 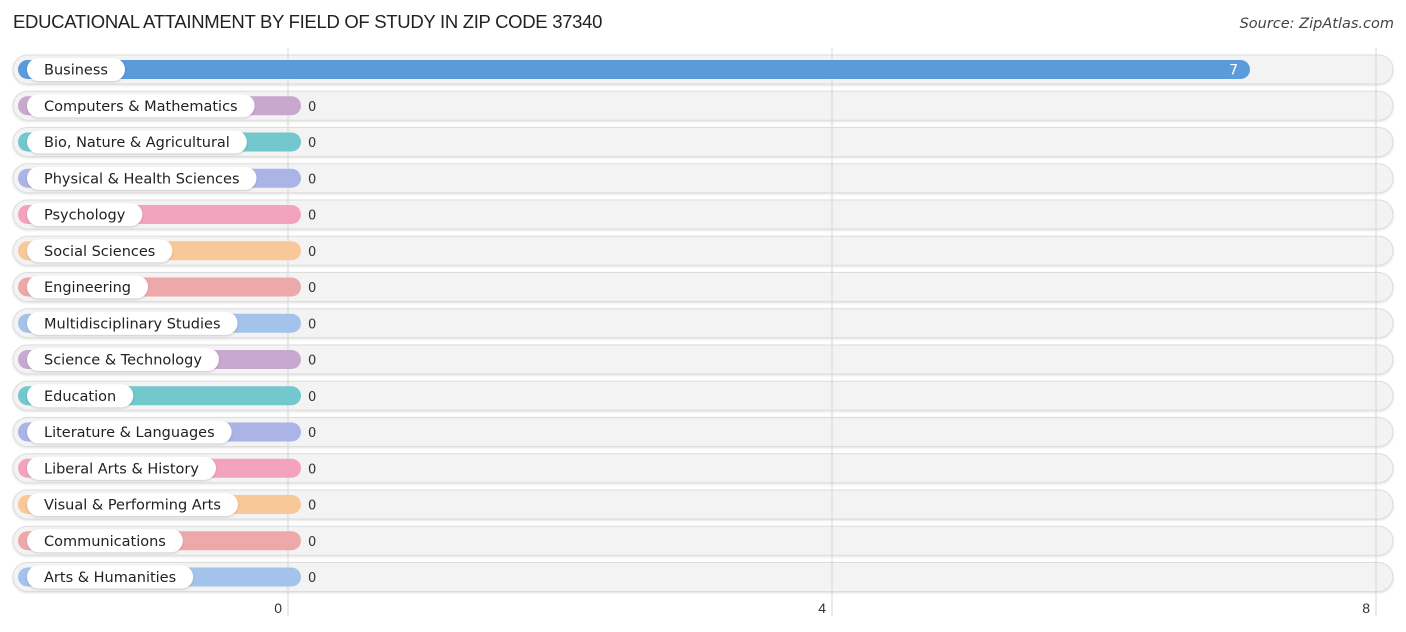 What do you see at coordinates (141, 107) in the screenshot?
I see `category-label: Computers & Mathematics` at bounding box center [141, 107].